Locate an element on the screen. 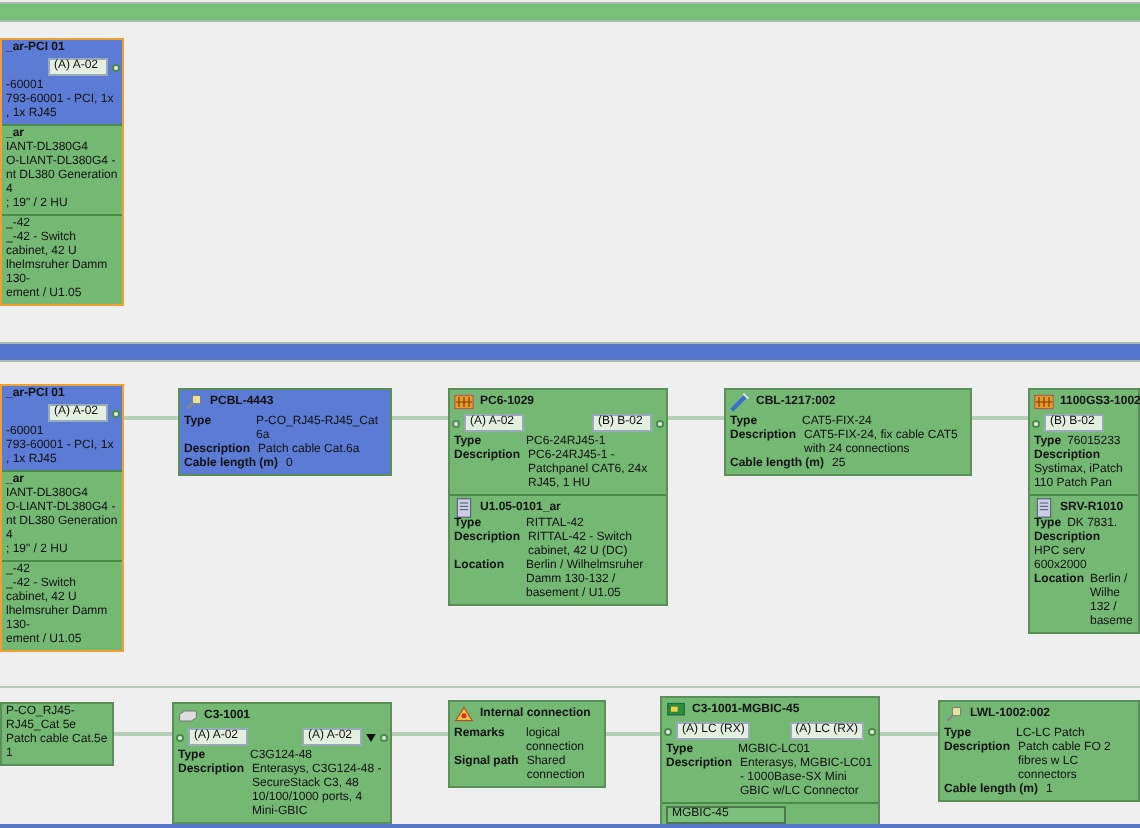  module-card-icon is located at coordinates (676, 710).